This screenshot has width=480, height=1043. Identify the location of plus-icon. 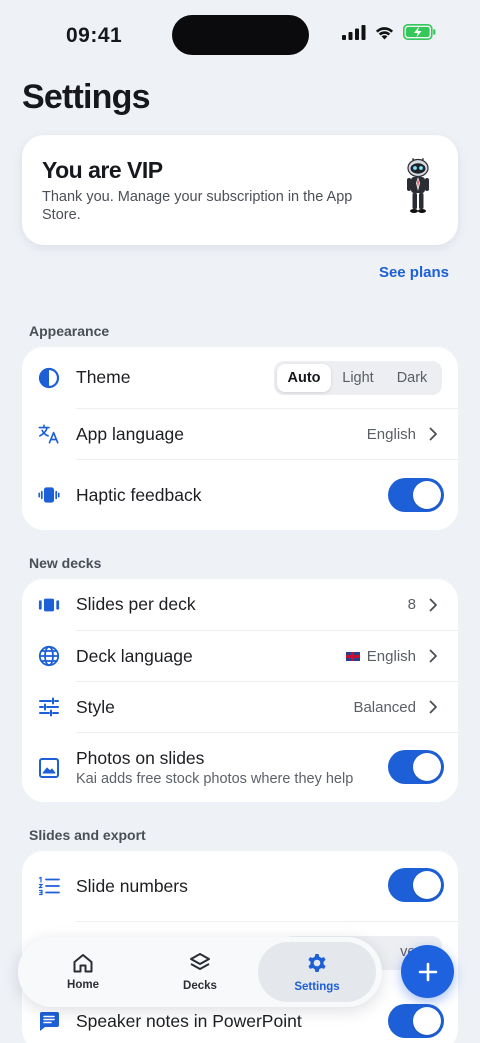
(427, 971).